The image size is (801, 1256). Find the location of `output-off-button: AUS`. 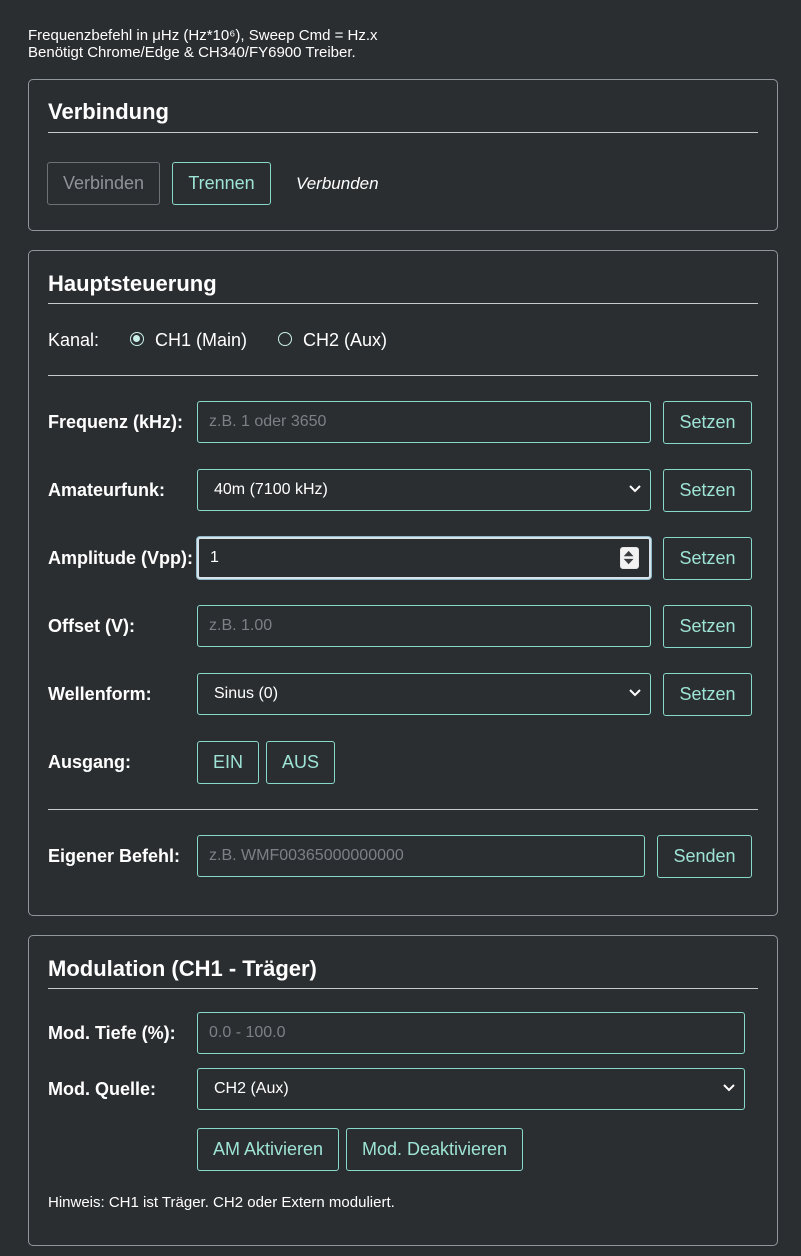

output-off-button: AUS is located at coordinates (300, 762).